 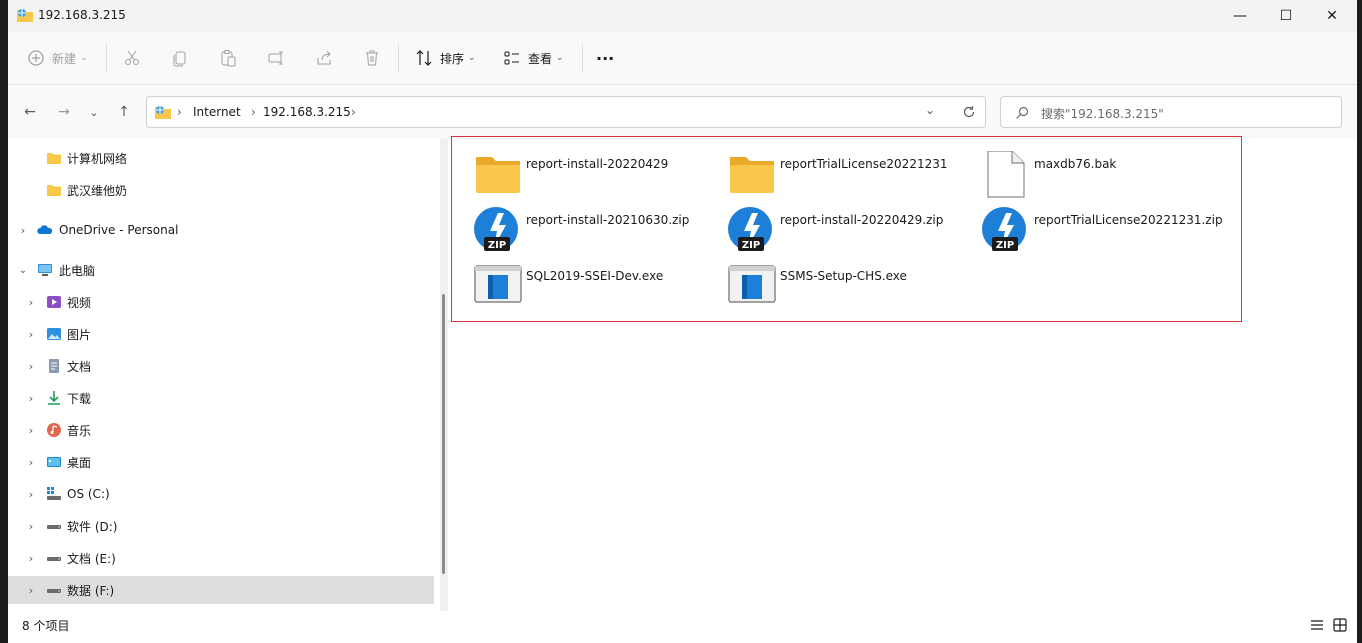 What do you see at coordinates (217, 112) in the screenshot?
I see `breadcrumb-internet: Internet` at bounding box center [217, 112].